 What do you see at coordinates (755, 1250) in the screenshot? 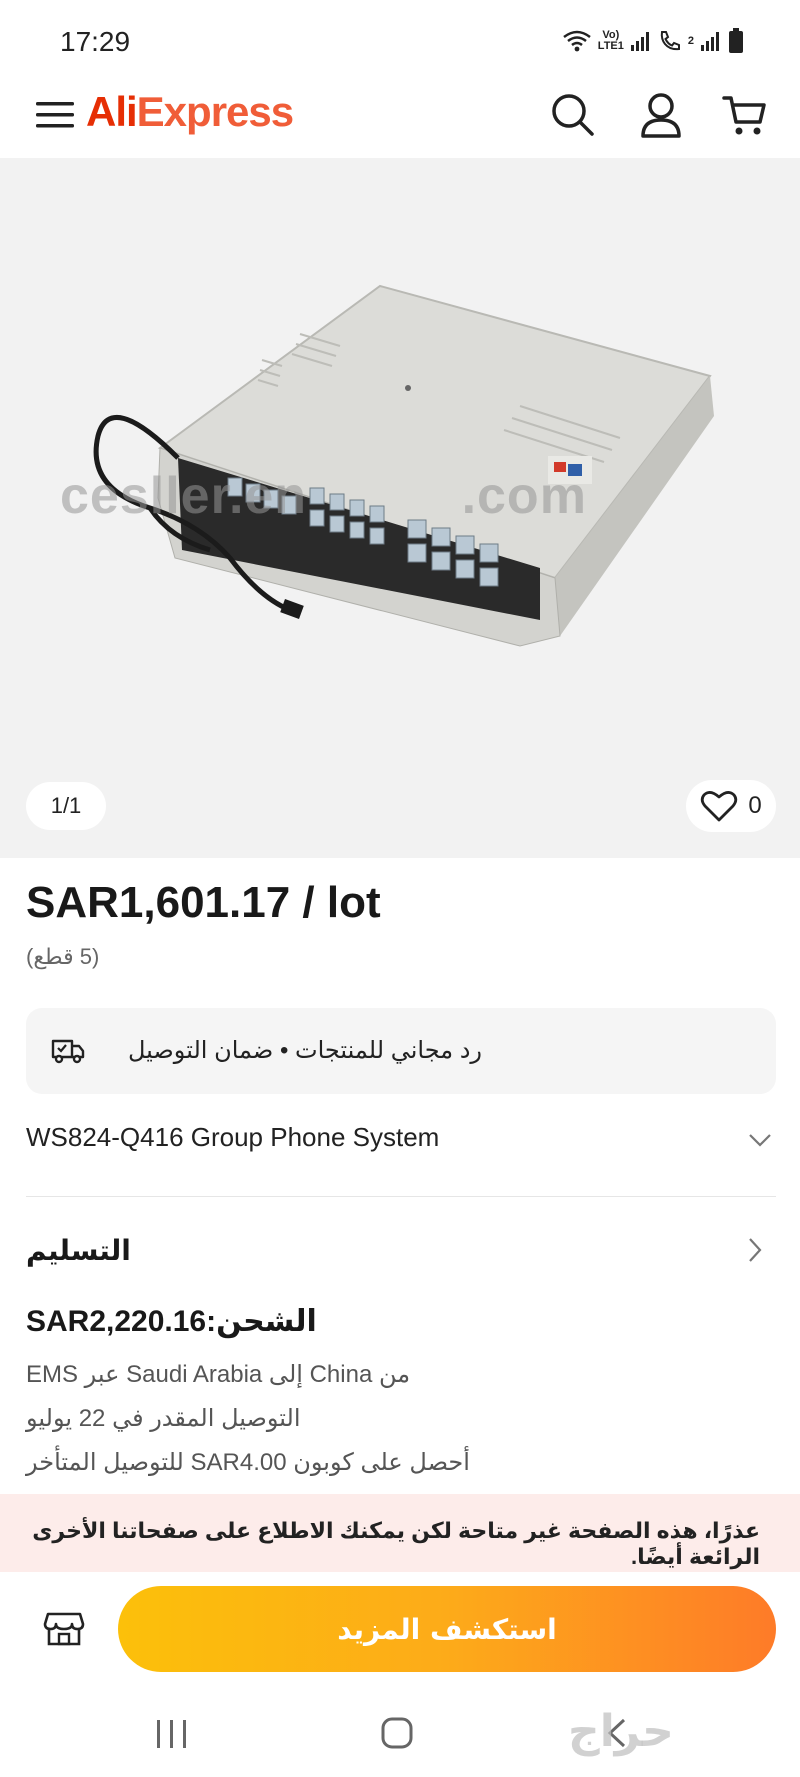
I see `chevron-right-icon` at bounding box center [755, 1250].